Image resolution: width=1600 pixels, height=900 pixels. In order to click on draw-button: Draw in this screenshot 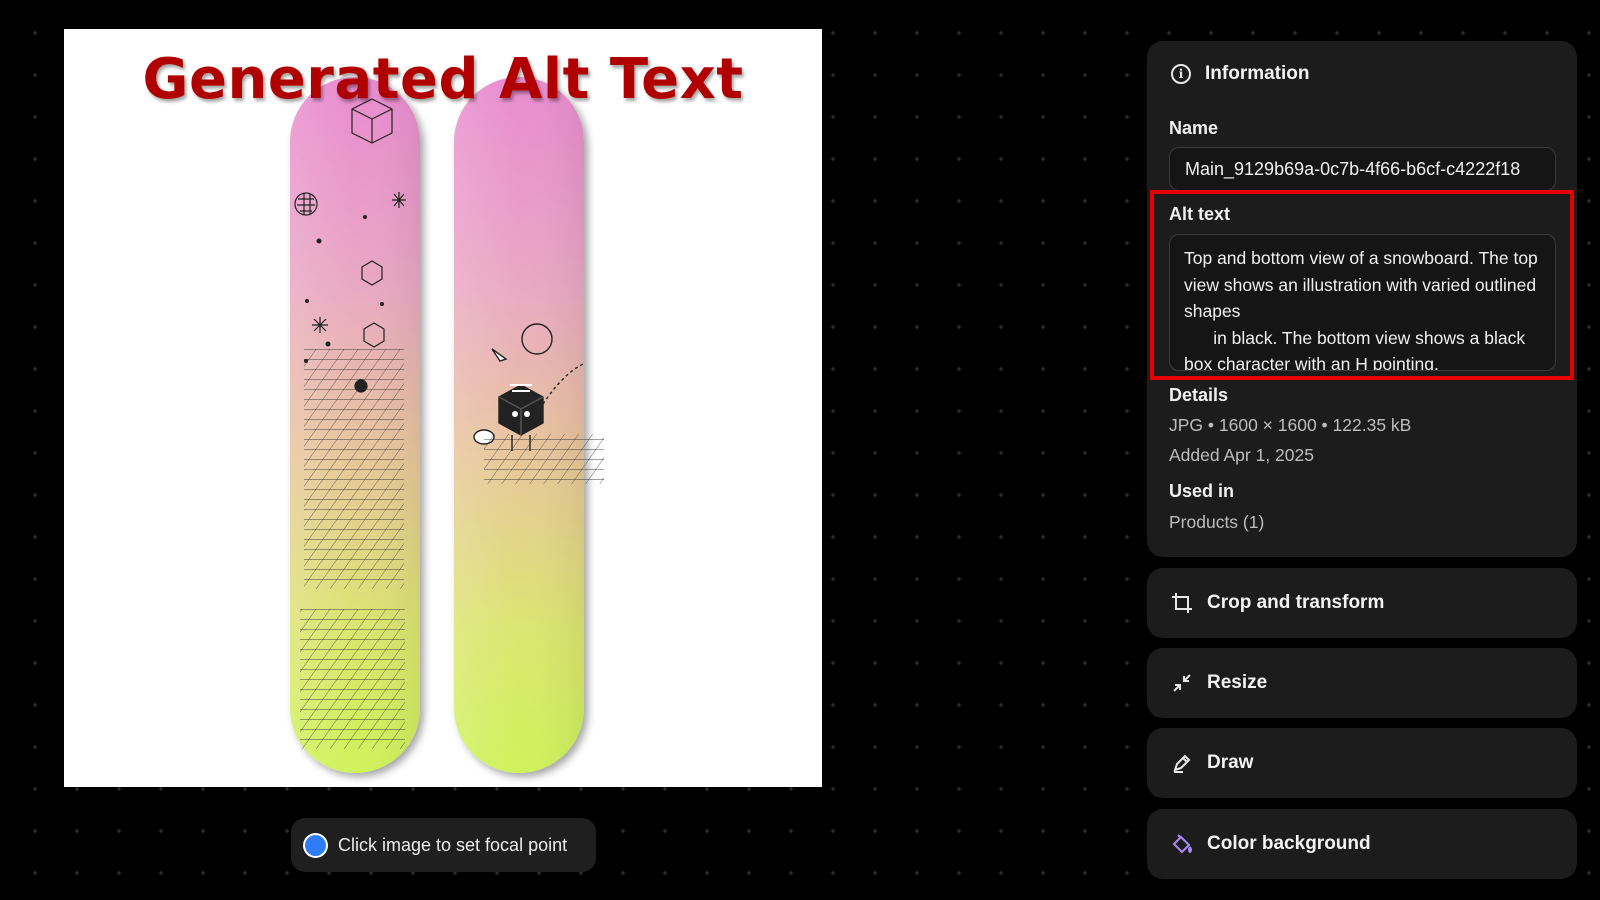, I will do `click(1362, 763)`.